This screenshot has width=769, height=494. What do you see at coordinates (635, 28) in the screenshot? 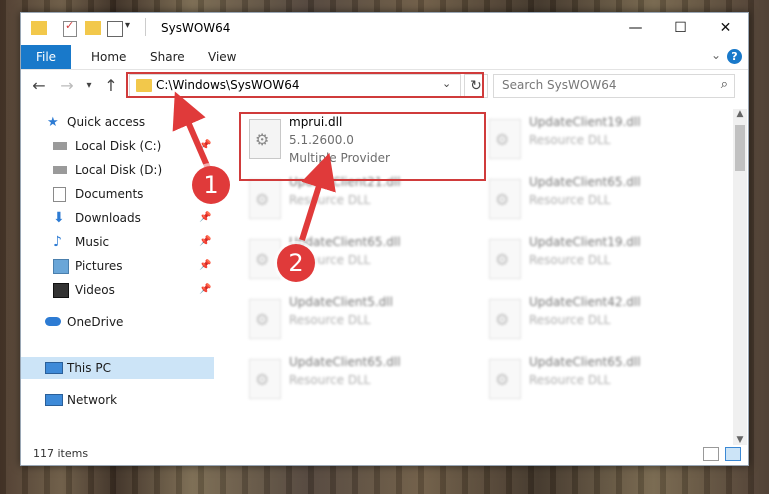
I see `minimize-button: —` at bounding box center [635, 28].